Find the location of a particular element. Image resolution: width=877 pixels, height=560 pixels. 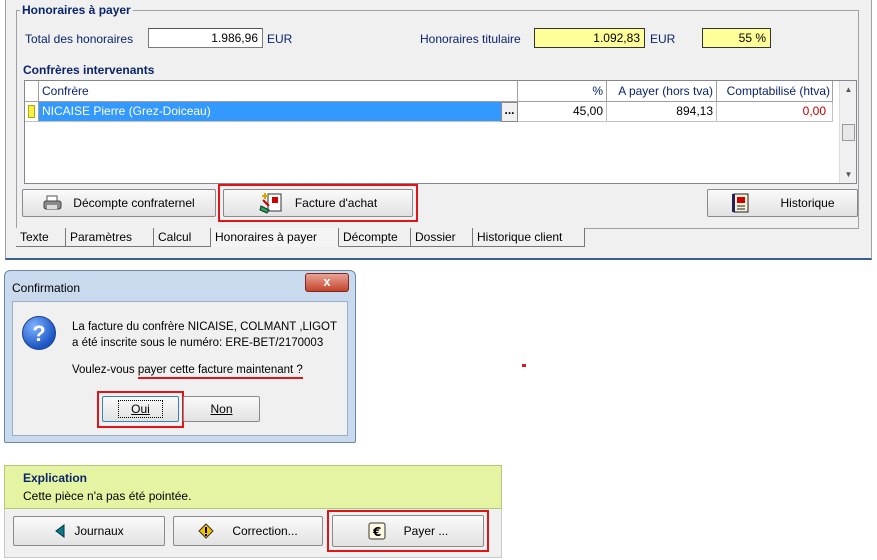

grid-corner is located at coordinates (32, 91).